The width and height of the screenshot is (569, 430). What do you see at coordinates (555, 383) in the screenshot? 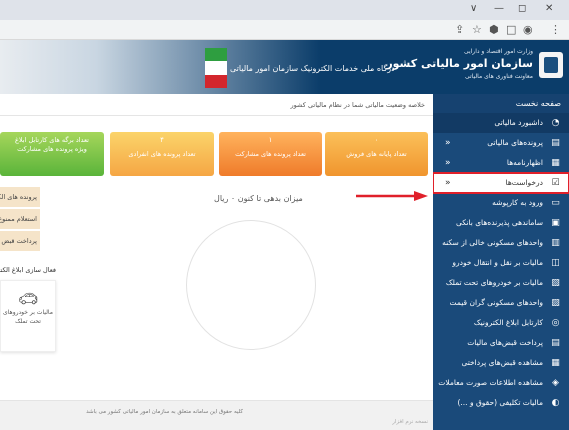
I see `transactions-icon: ◈` at bounding box center [555, 383].